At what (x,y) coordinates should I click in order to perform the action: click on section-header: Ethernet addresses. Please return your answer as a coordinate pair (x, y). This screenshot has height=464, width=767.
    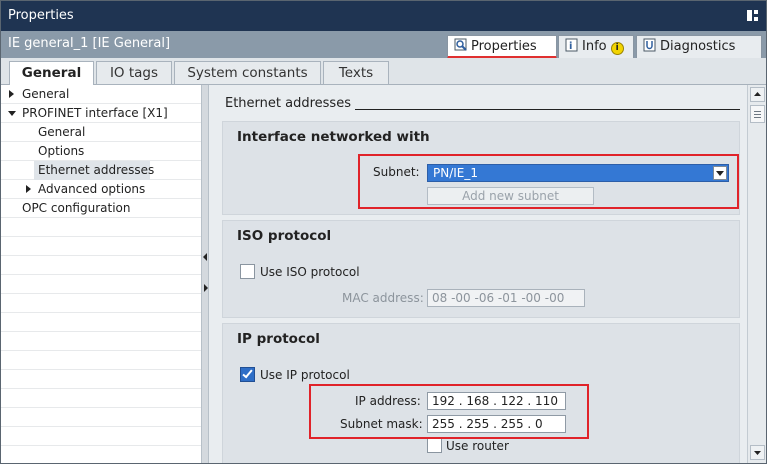
    Looking at the image, I should click on (288, 103).